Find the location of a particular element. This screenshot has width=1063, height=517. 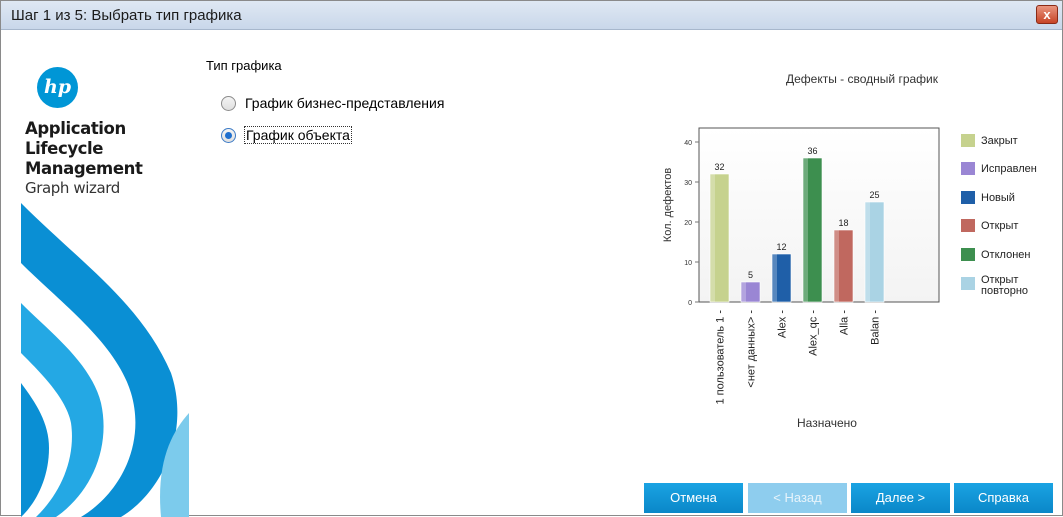

help-button: Справка is located at coordinates (1003, 498).